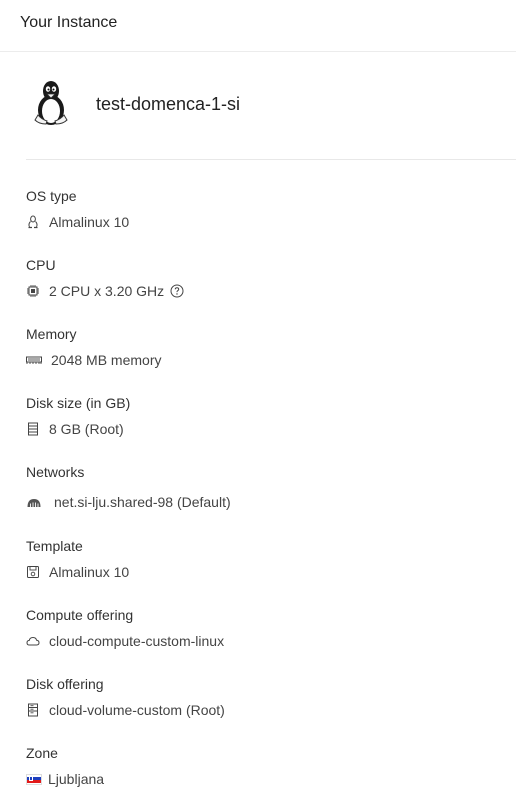  What do you see at coordinates (34, 502) in the screenshot?
I see `network-api-icon` at bounding box center [34, 502].